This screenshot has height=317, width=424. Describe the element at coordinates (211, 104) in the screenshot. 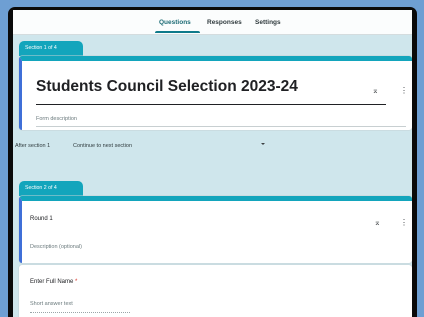

I see `title-underline` at that location.